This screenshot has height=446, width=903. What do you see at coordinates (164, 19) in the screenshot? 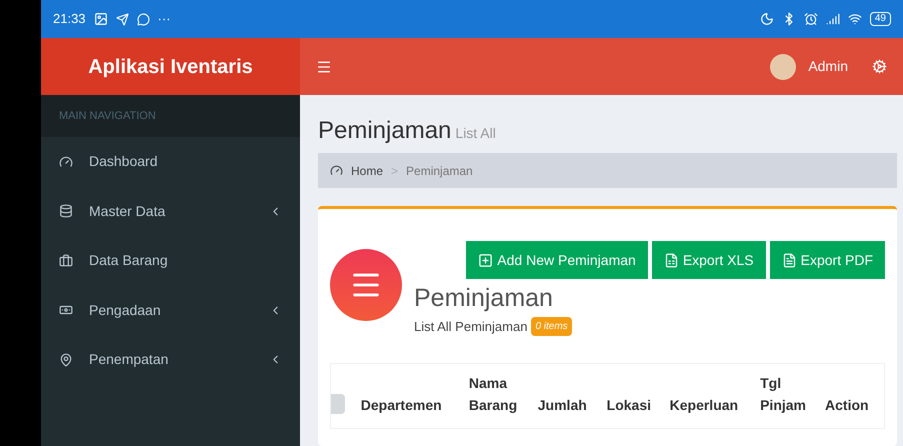
I see `more-notifications: ···` at bounding box center [164, 19].